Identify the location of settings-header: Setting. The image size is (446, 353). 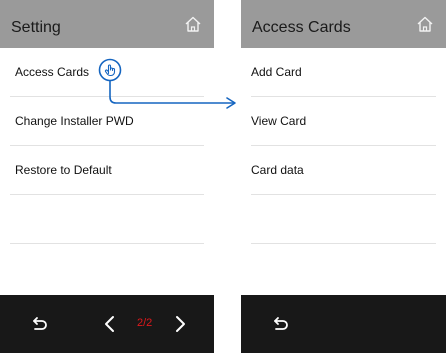
(107, 24).